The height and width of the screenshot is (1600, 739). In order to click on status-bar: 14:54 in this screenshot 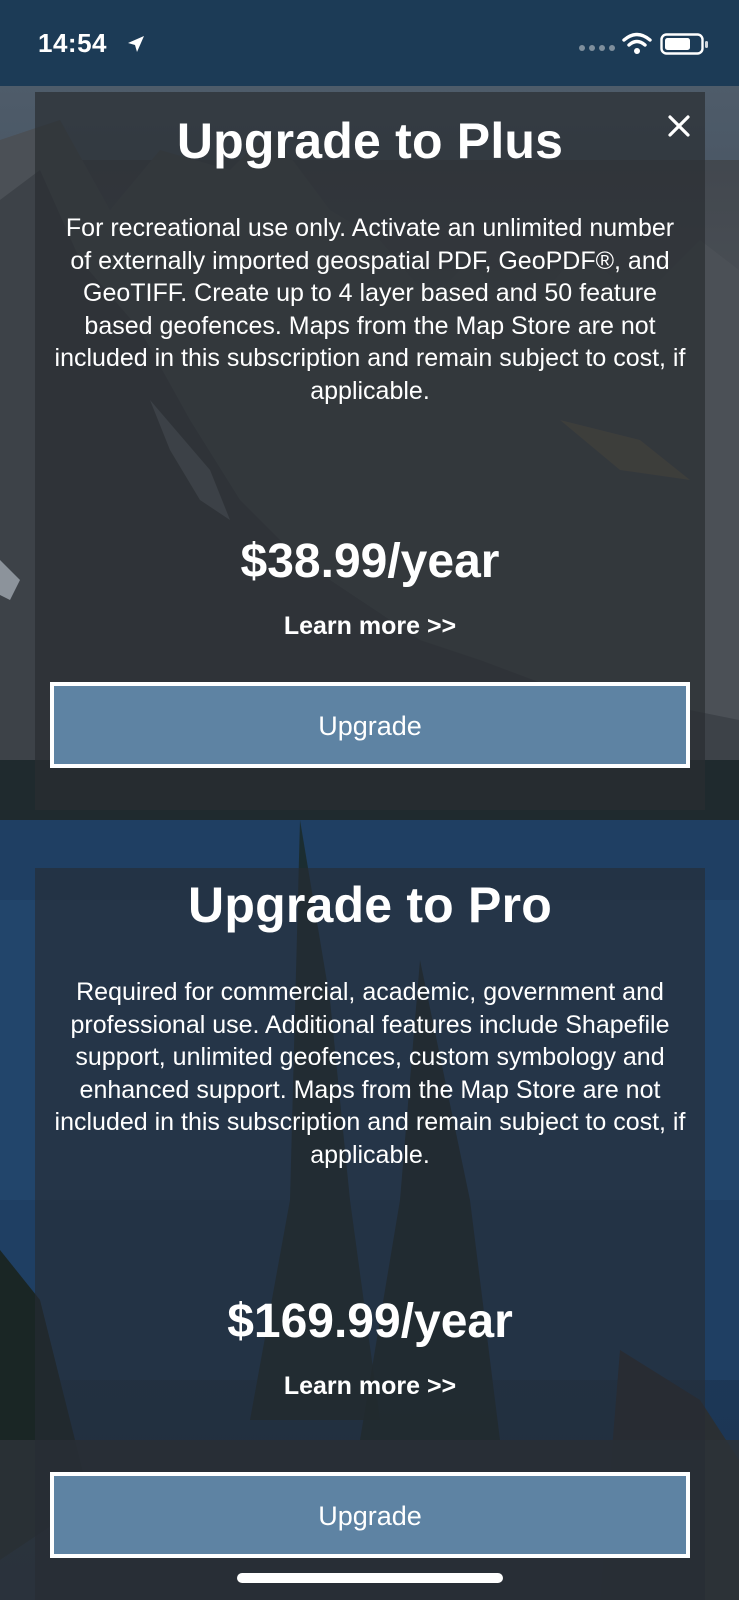, I will do `click(369, 43)`.